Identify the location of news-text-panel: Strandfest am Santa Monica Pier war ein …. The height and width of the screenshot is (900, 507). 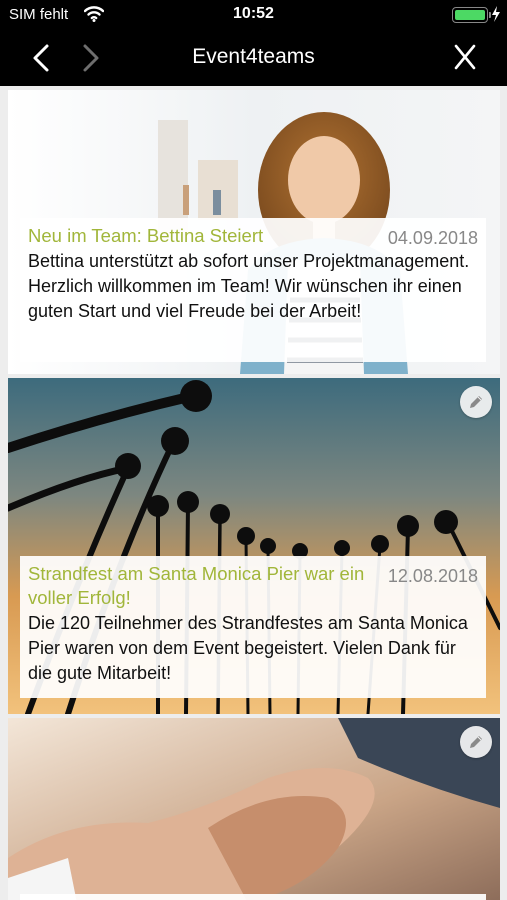
(253, 627).